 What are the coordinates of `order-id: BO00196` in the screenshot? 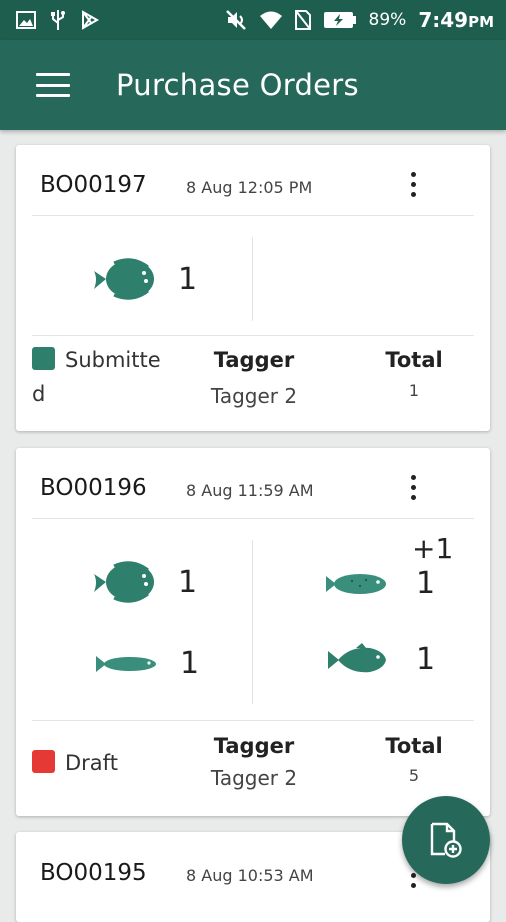 It's located at (93, 488).